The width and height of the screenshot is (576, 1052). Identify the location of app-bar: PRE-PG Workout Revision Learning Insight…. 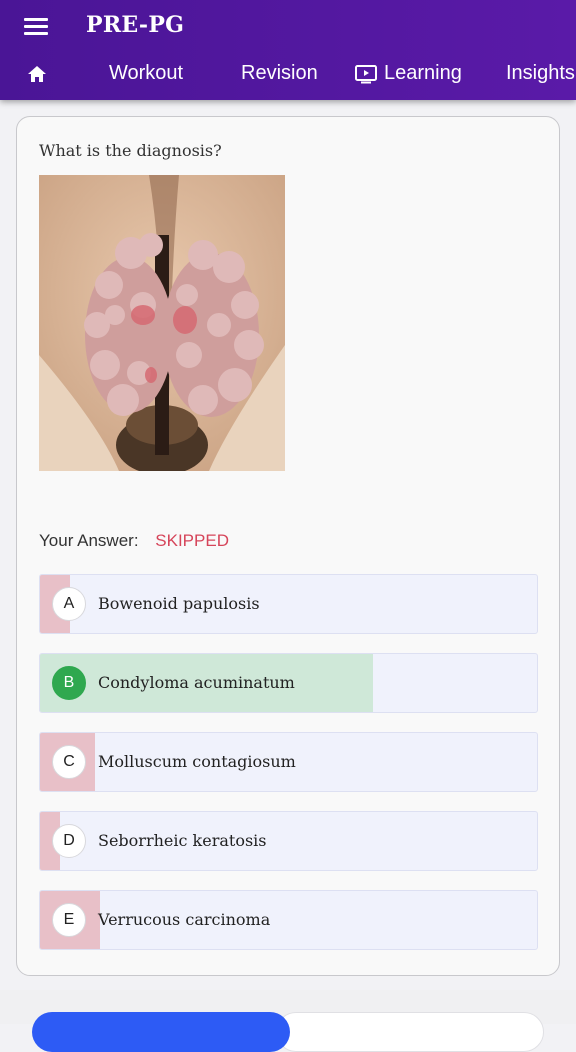
(288, 50).